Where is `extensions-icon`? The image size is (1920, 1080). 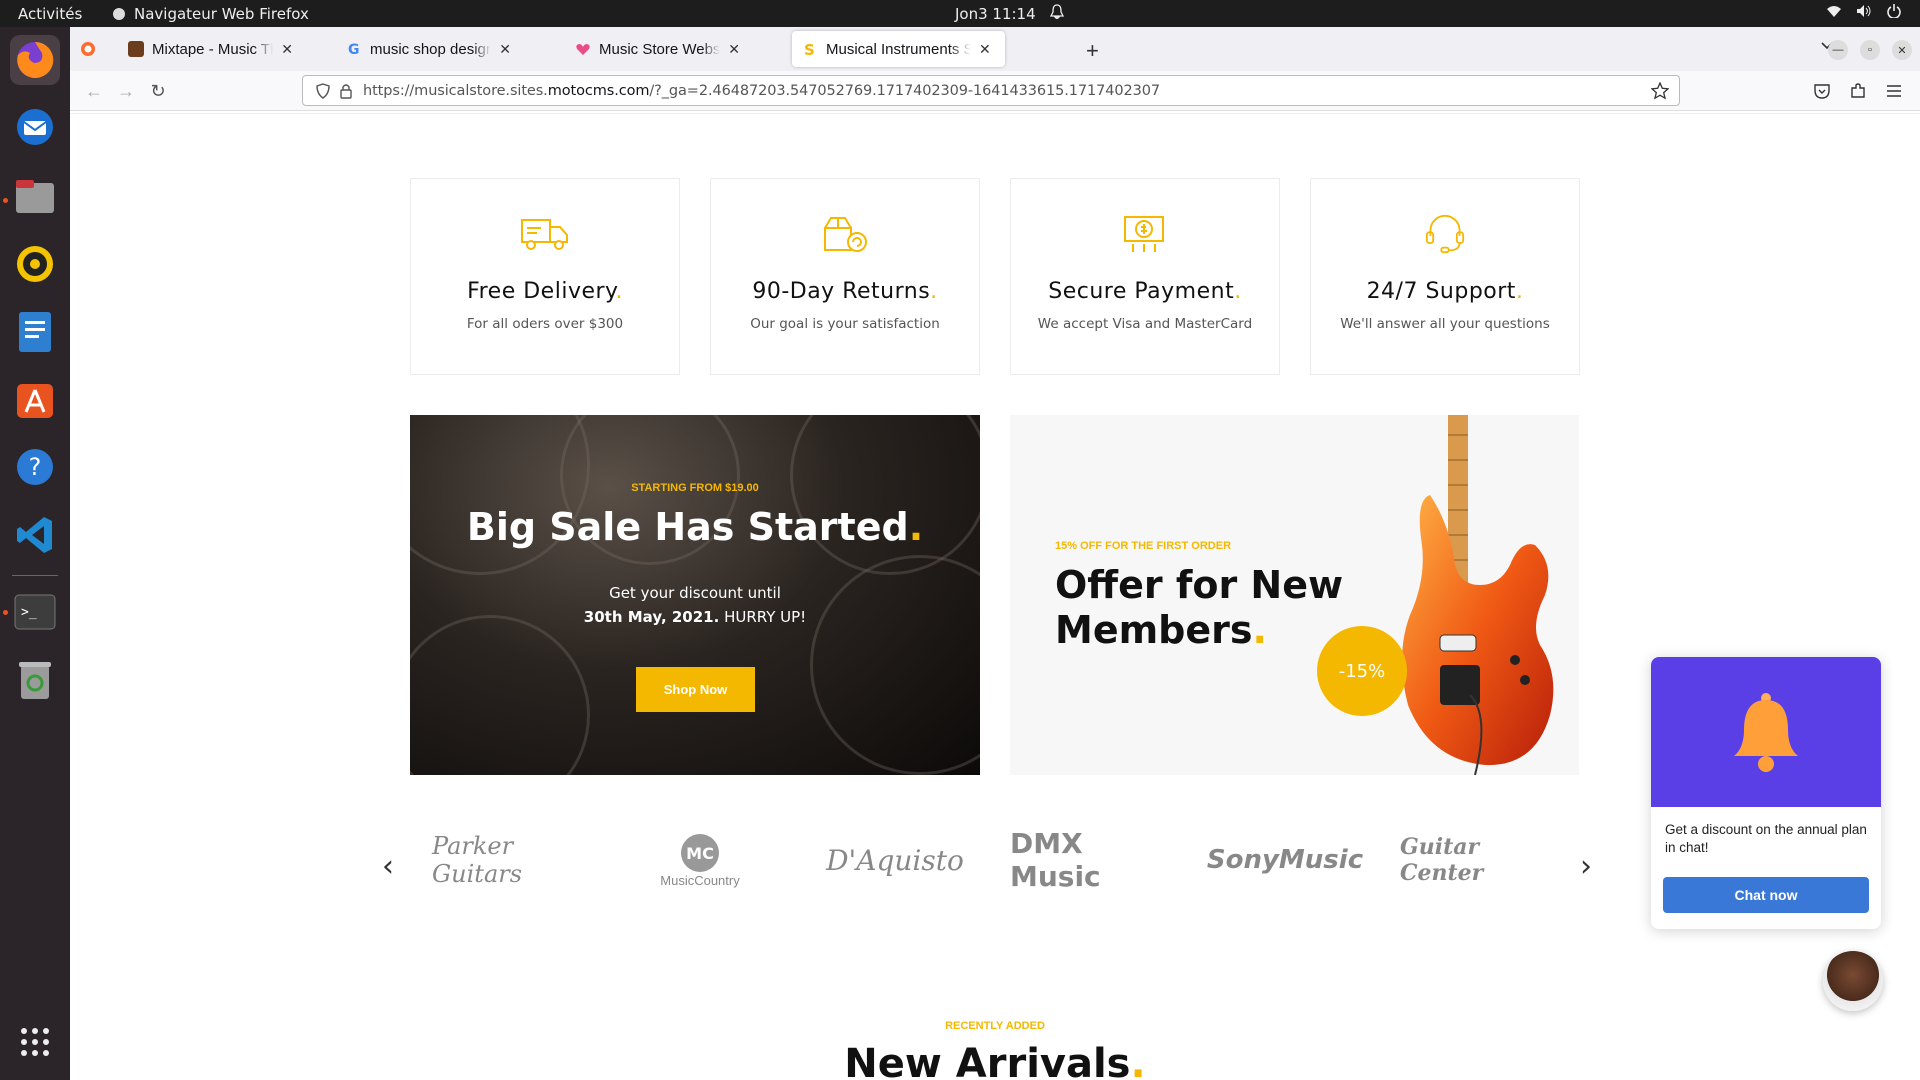
extensions-icon is located at coordinates (1858, 91).